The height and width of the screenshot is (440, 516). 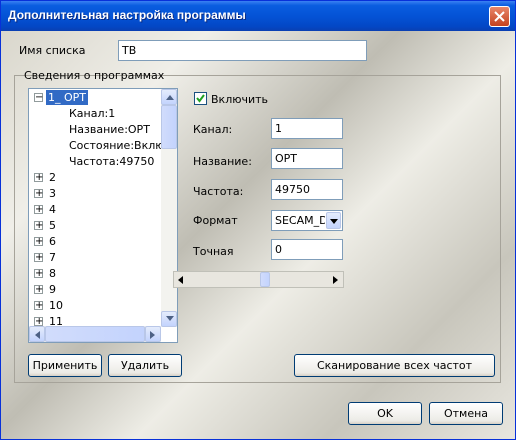 I want to click on name-input: OPT, so click(x=307, y=158).